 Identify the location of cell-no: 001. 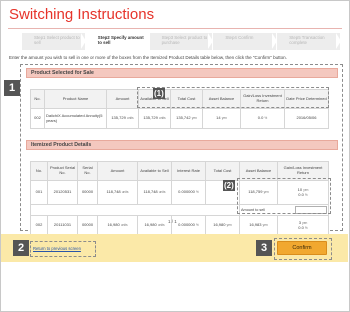
(39, 192).